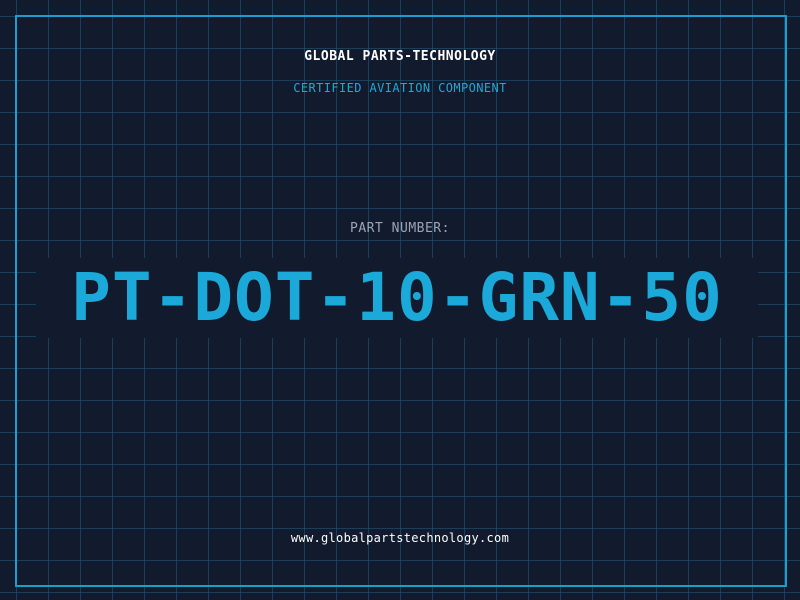  Describe the element at coordinates (397, 297) in the screenshot. I see `part-number-value: PT-DOT-10-GRN-50` at that location.